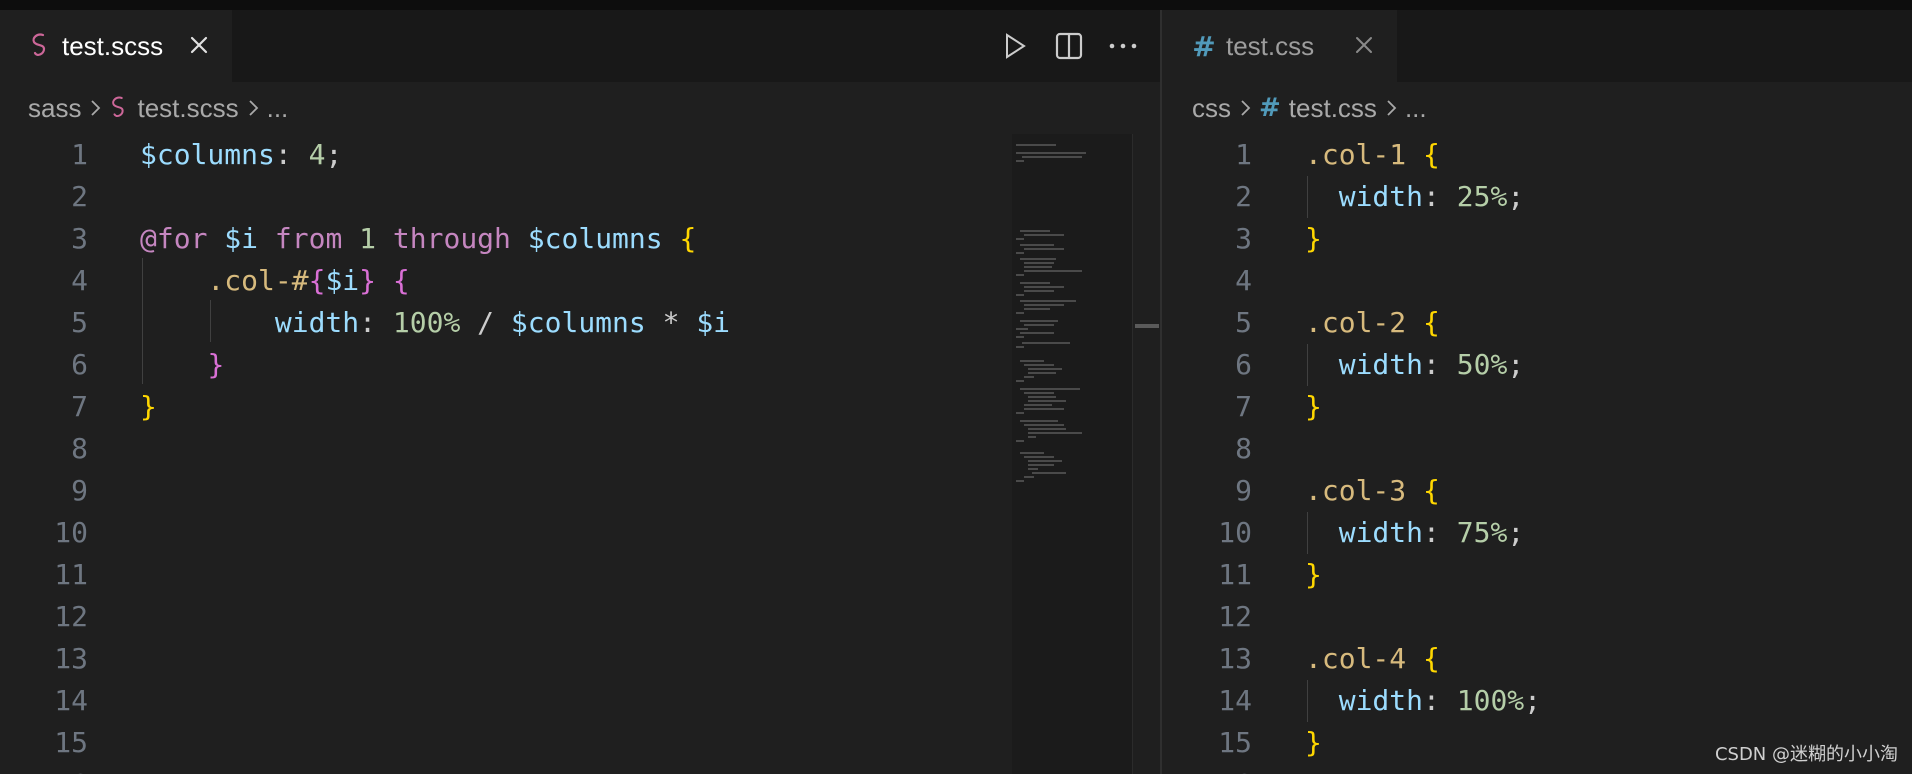  I want to click on code-line: 11}, so click(1537, 575).